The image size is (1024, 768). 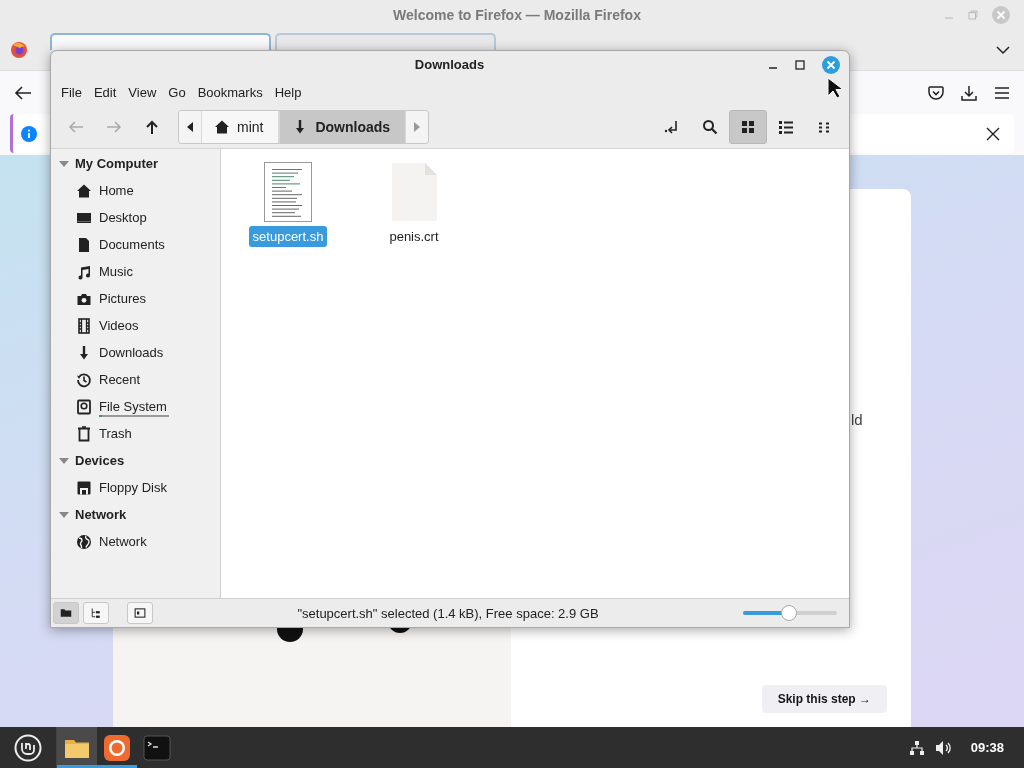 What do you see at coordinates (135, 271) in the screenshot?
I see `sidebar-item: Music` at bounding box center [135, 271].